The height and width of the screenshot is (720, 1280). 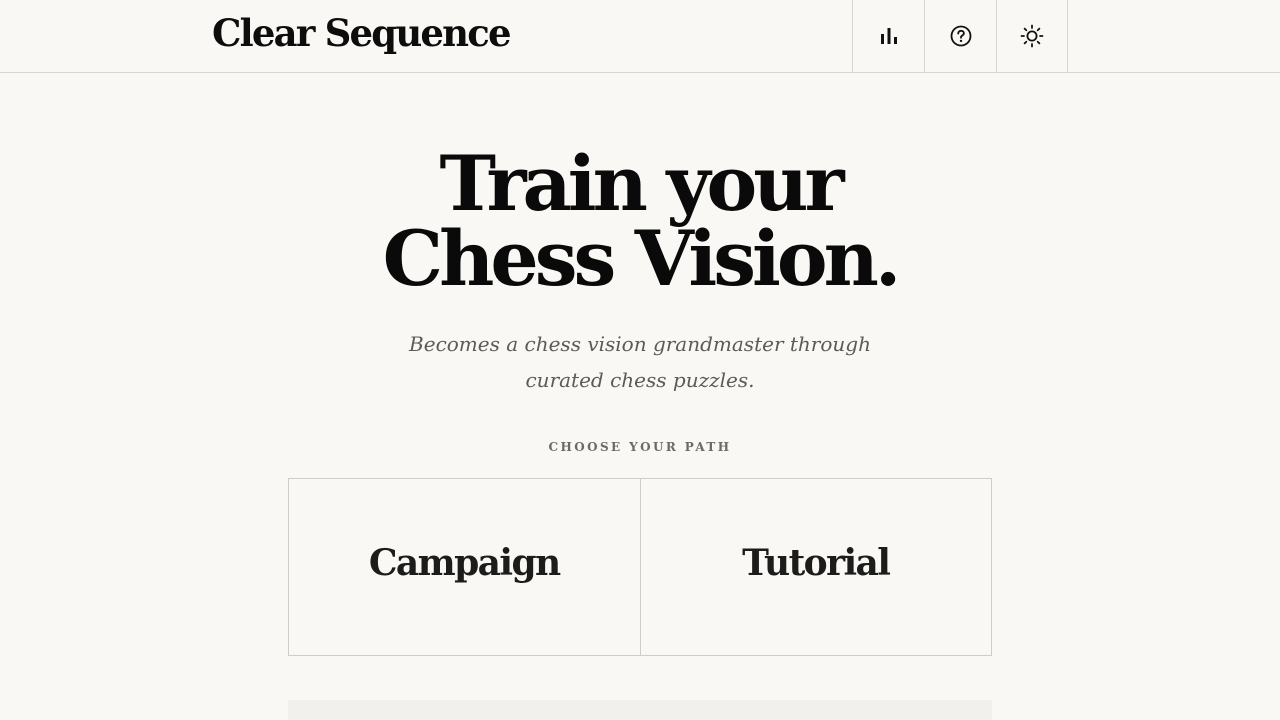 I want to click on bar-chart-icon, so click(x=889, y=36).